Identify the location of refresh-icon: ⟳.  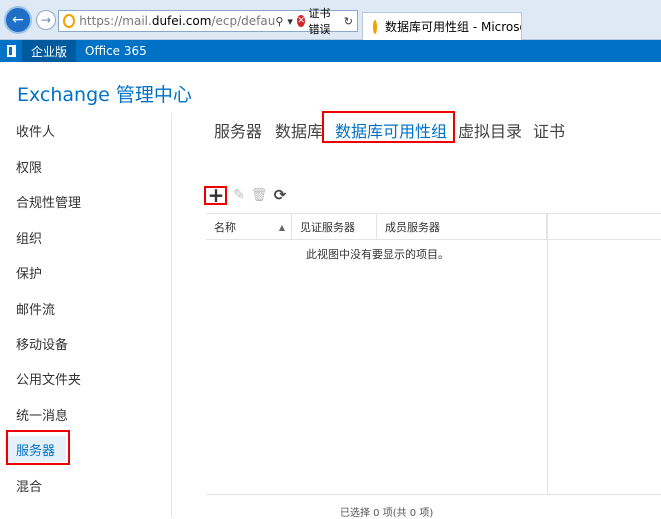
(280, 195).